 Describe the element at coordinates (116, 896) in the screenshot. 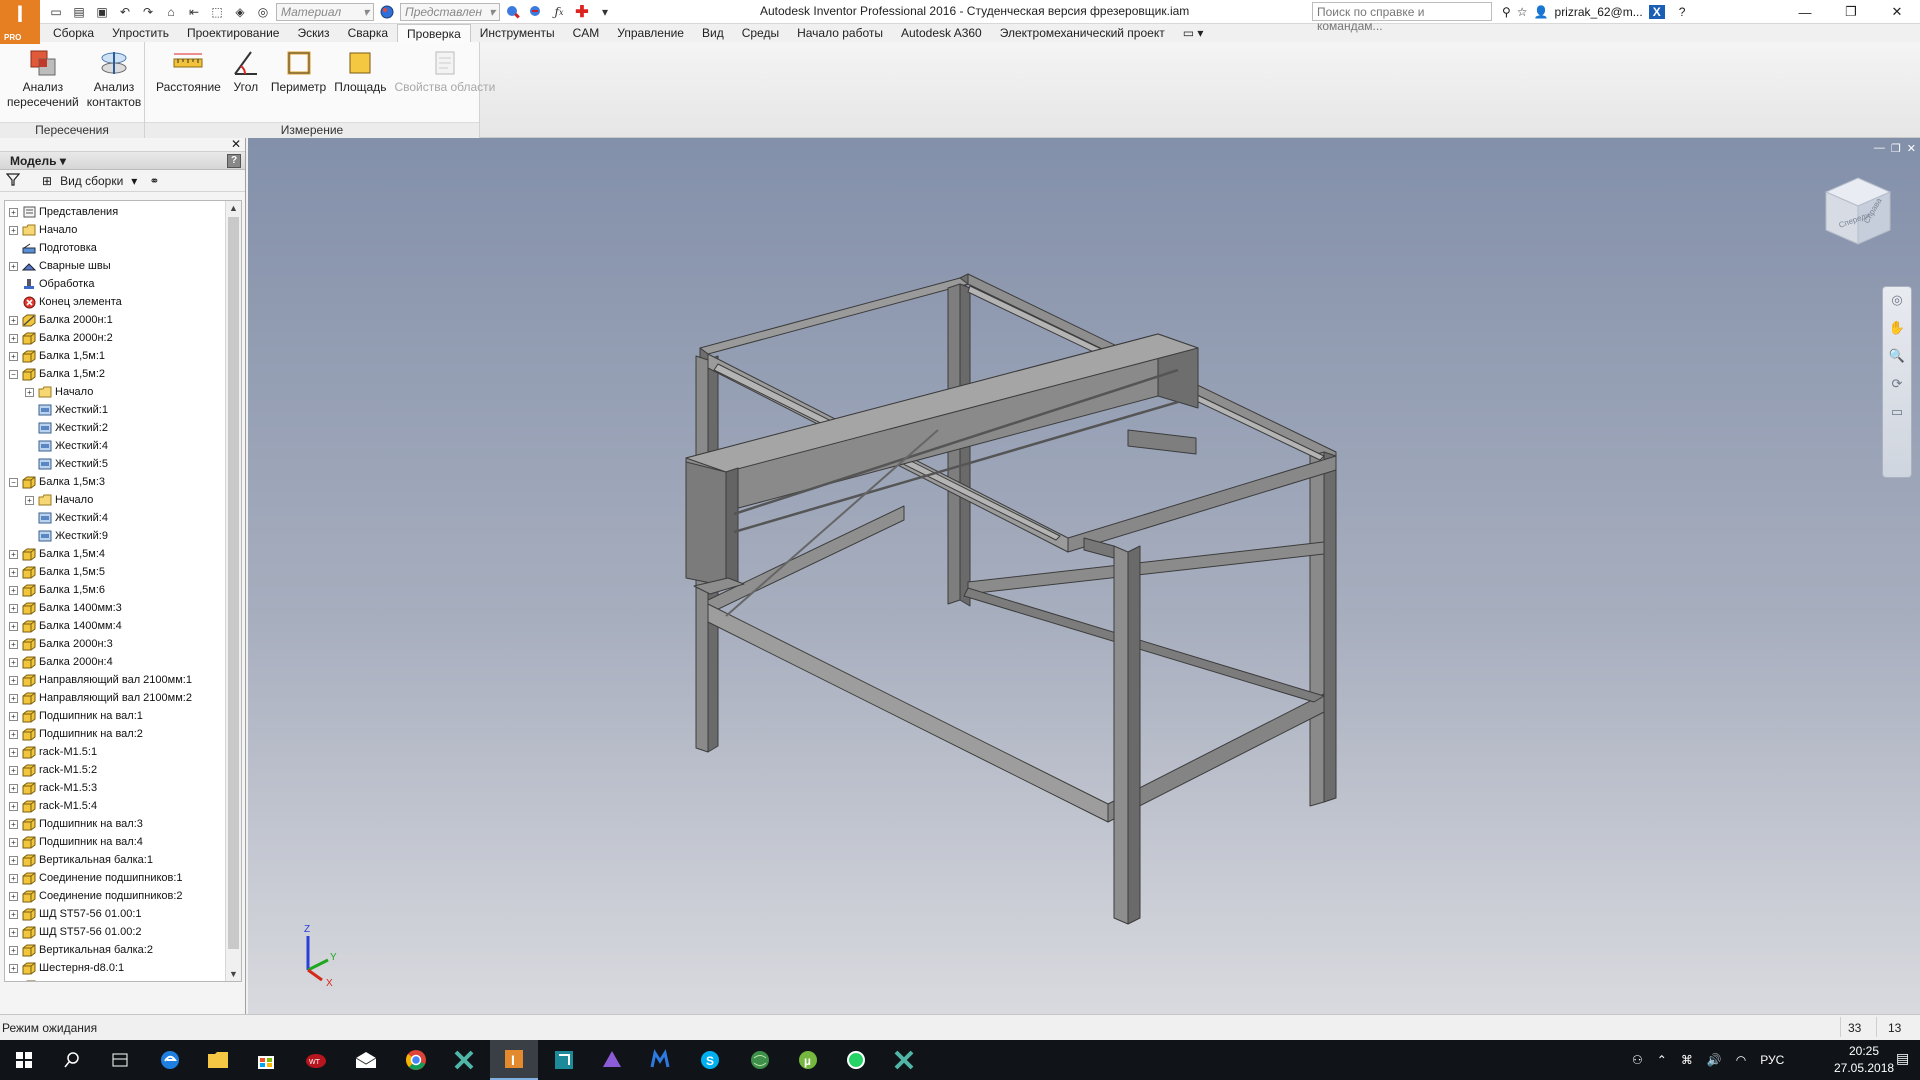

I see `tree-node: + Соединение подшипников:2` at that location.